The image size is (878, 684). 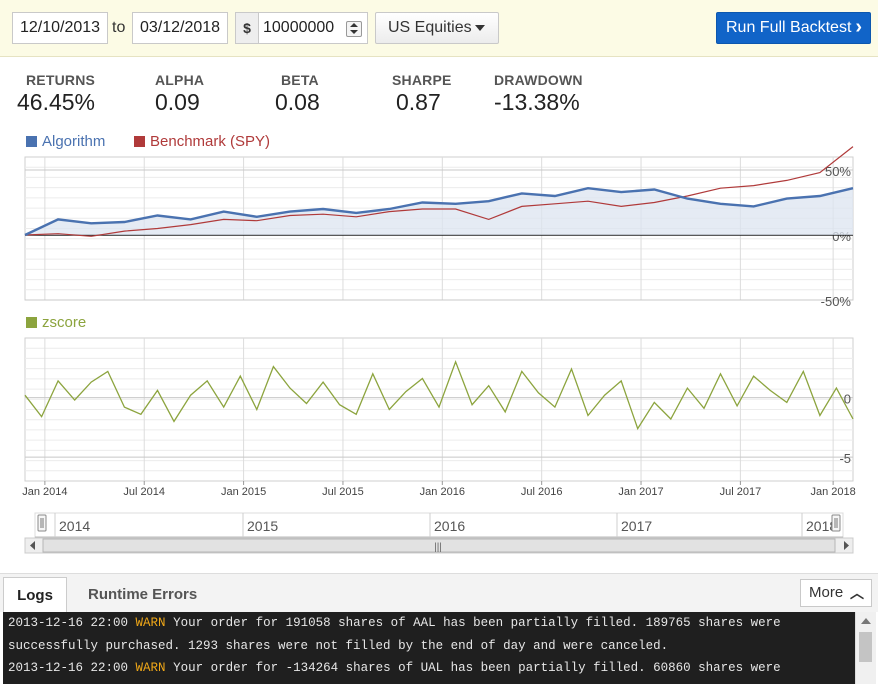 I want to click on navigator-year-label: 2017, so click(x=636, y=526).